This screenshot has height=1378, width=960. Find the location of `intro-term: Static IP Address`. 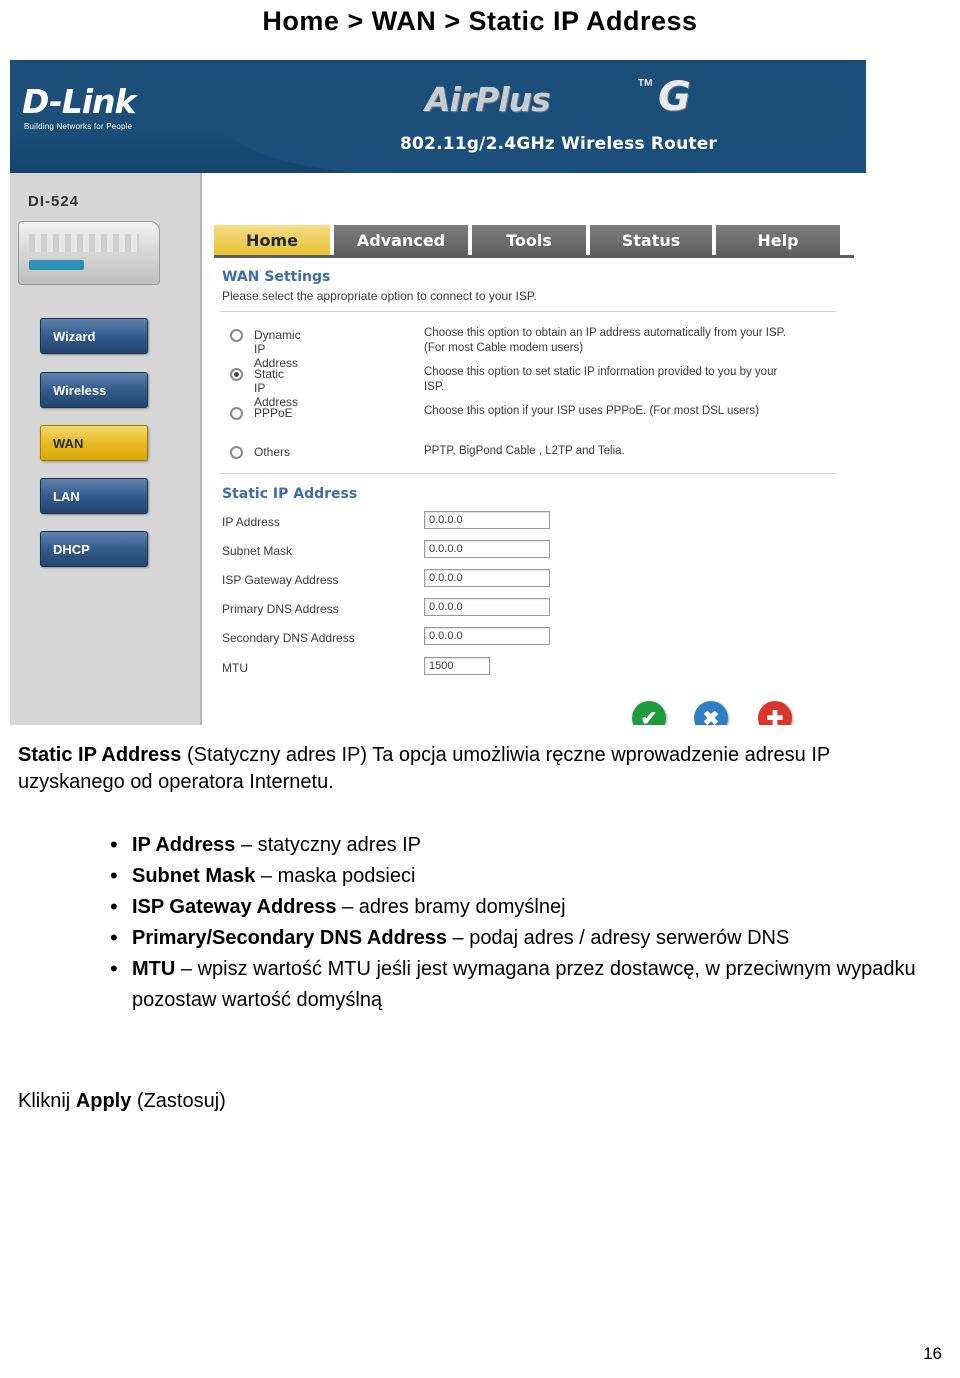

intro-term: Static IP Address is located at coordinates (100, 755).